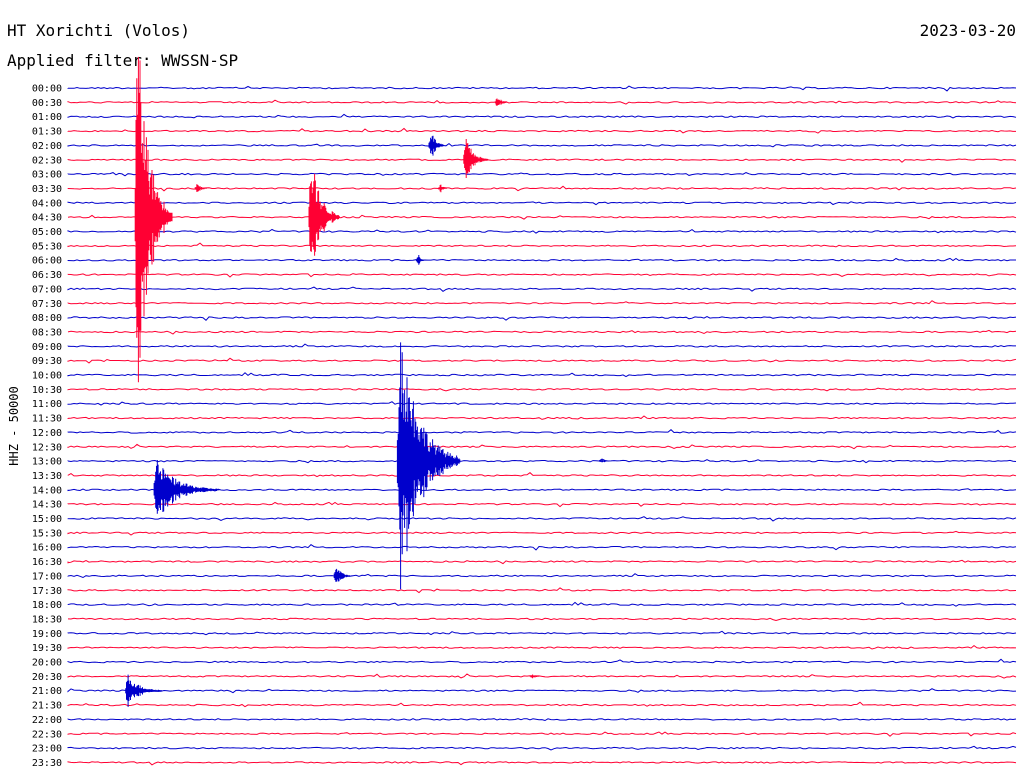 The height and width of the screenshot is (780, 1024). What do you see at coordinates (47, 289) in the screenshot?
I see `row-label-0700: 07:00` at bounding box center [47, 289].